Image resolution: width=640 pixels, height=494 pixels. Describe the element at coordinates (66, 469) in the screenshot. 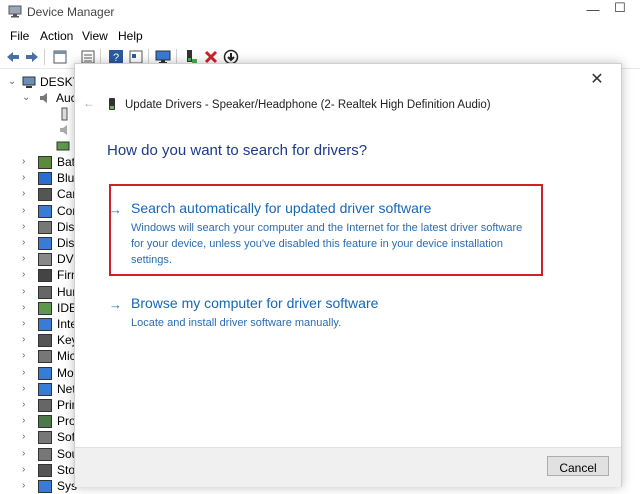

I see `tree-category-label: Sto` at that location.